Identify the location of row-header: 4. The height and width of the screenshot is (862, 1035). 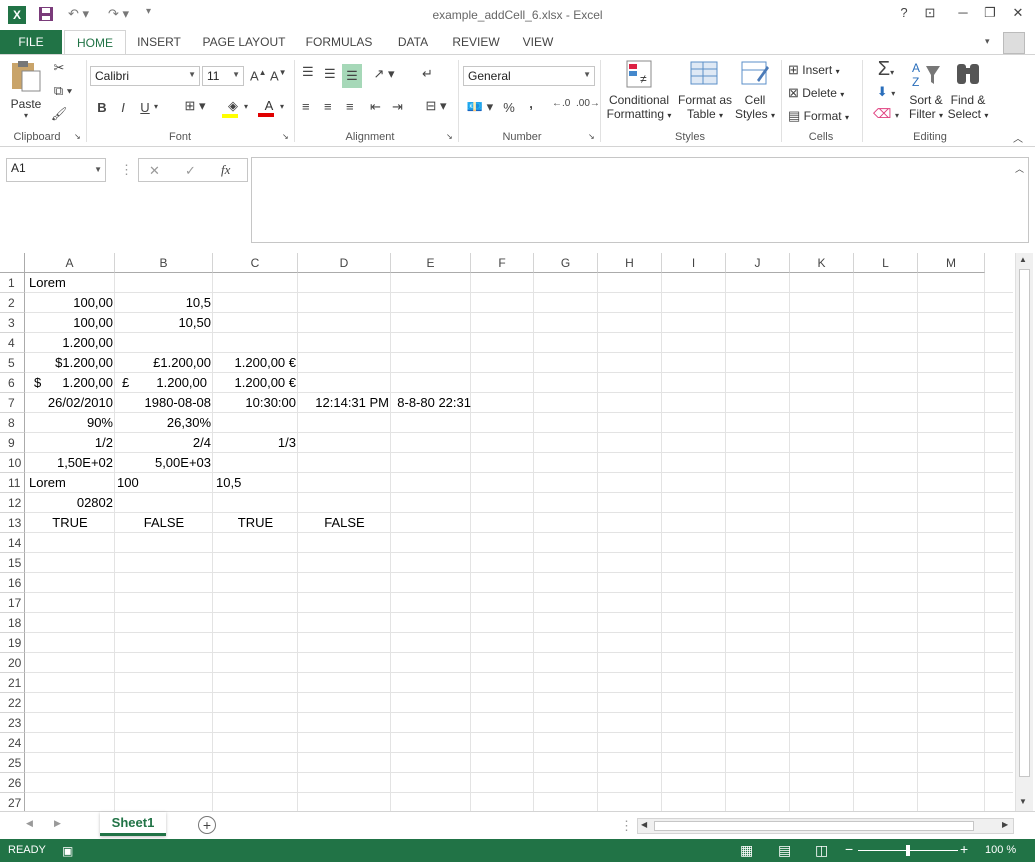
(12, 343).